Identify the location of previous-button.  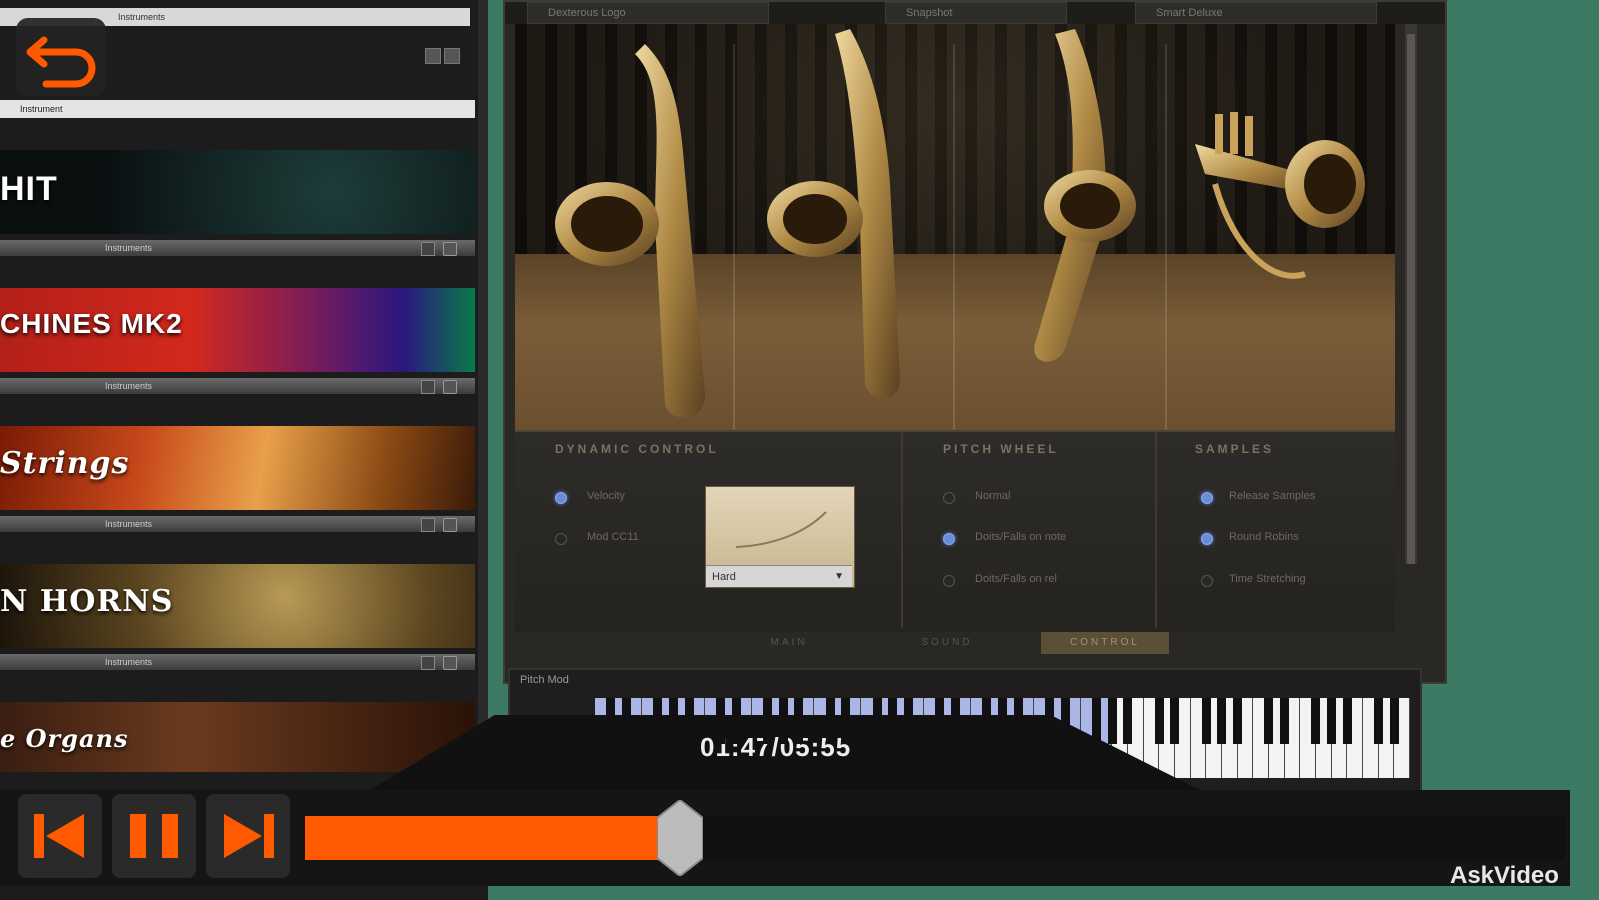
(60, 836).